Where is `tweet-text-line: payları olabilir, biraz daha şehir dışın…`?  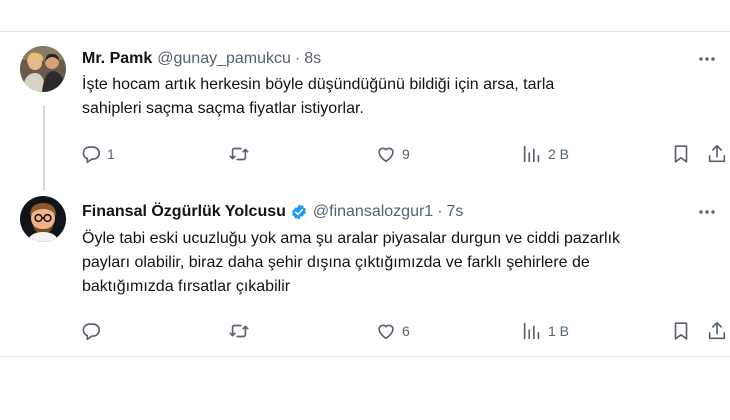
tweet-text-line: payları olabilir, biraz daha şehir dışın… is located at coordinates (336, 262).